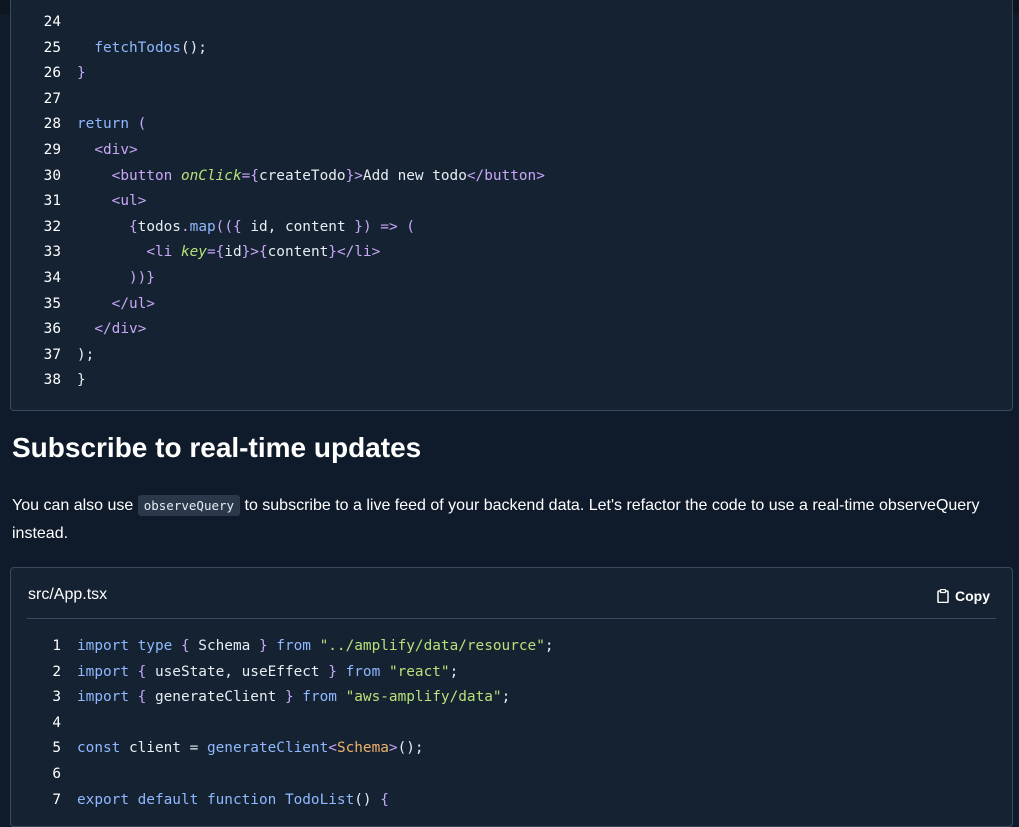 The image size is (1019, 827). I want to click on copy-label: Copy, so click(972, 596).